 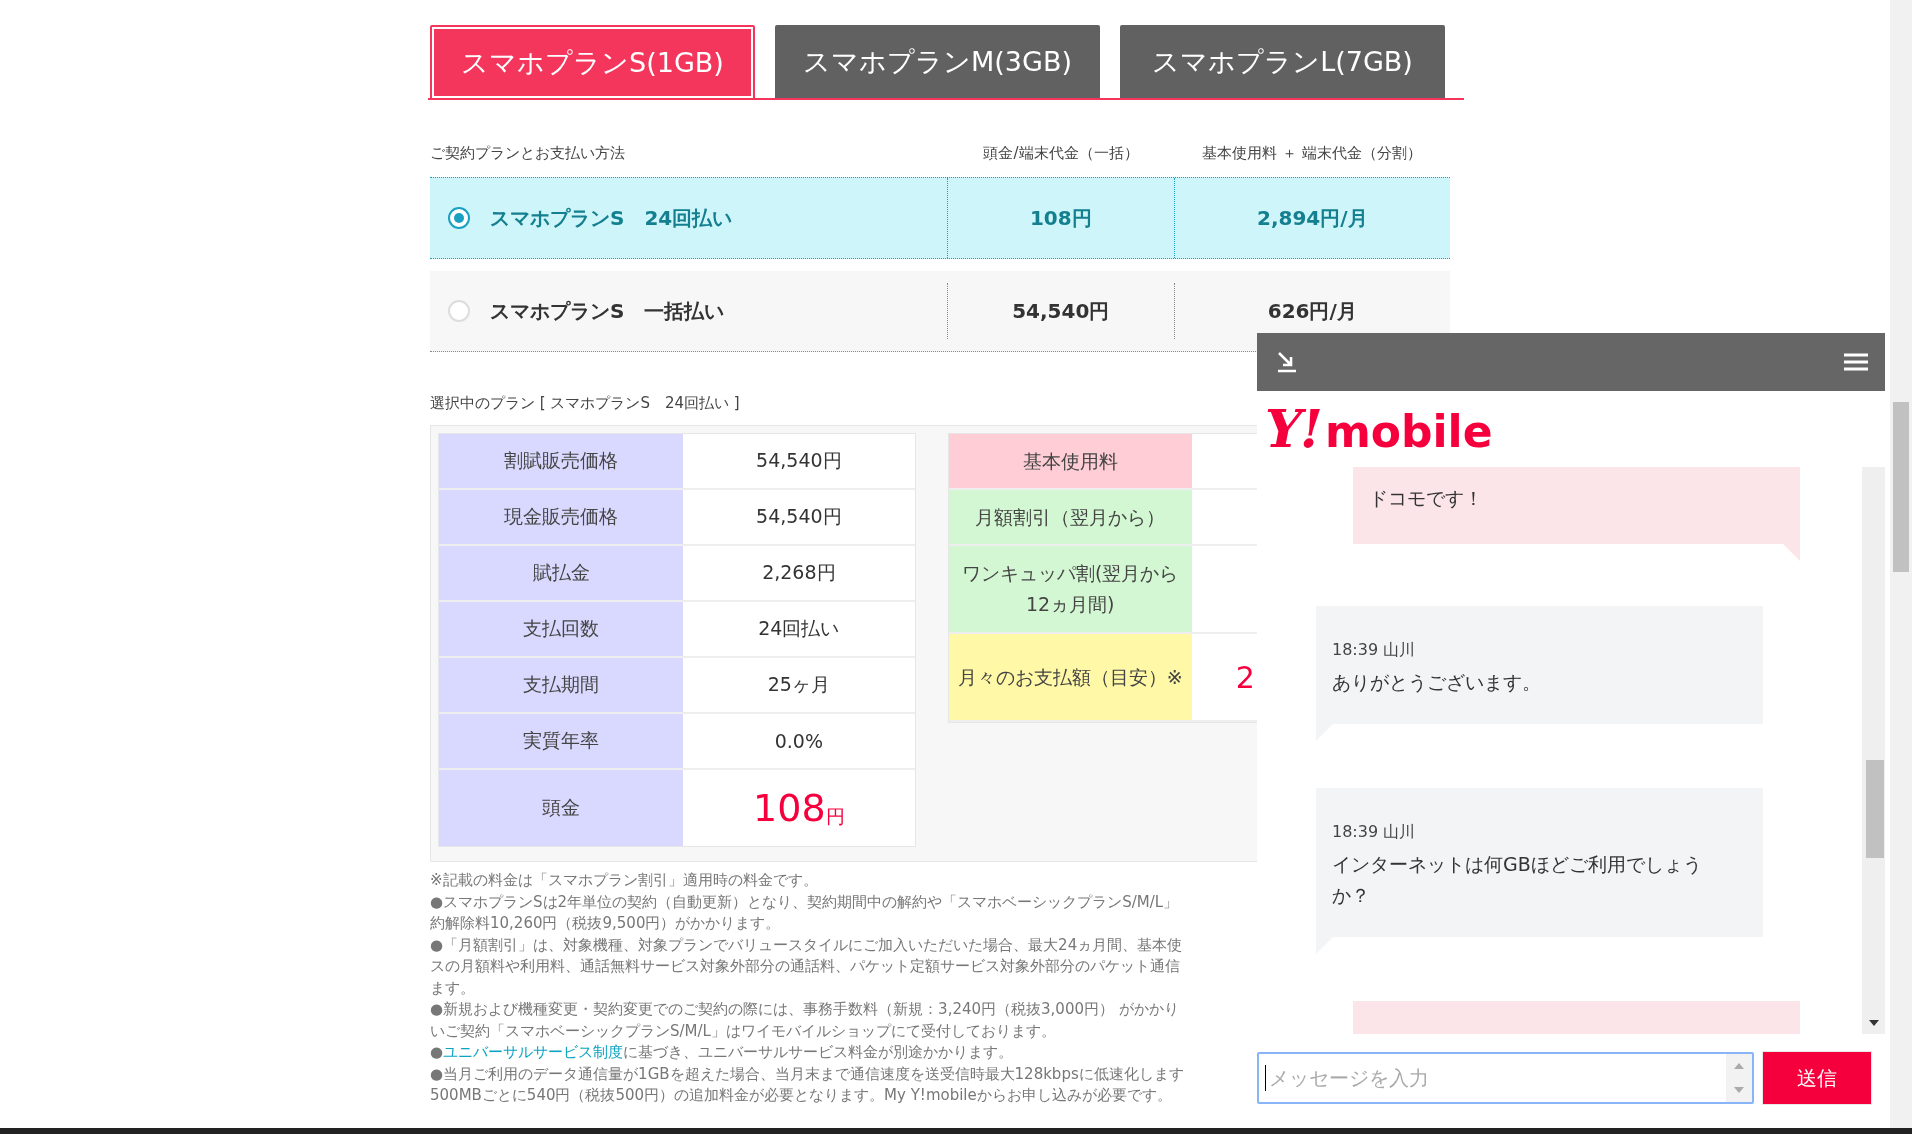 I want to click on table-cell-text: 2,268円, so click(x=799, y=572).